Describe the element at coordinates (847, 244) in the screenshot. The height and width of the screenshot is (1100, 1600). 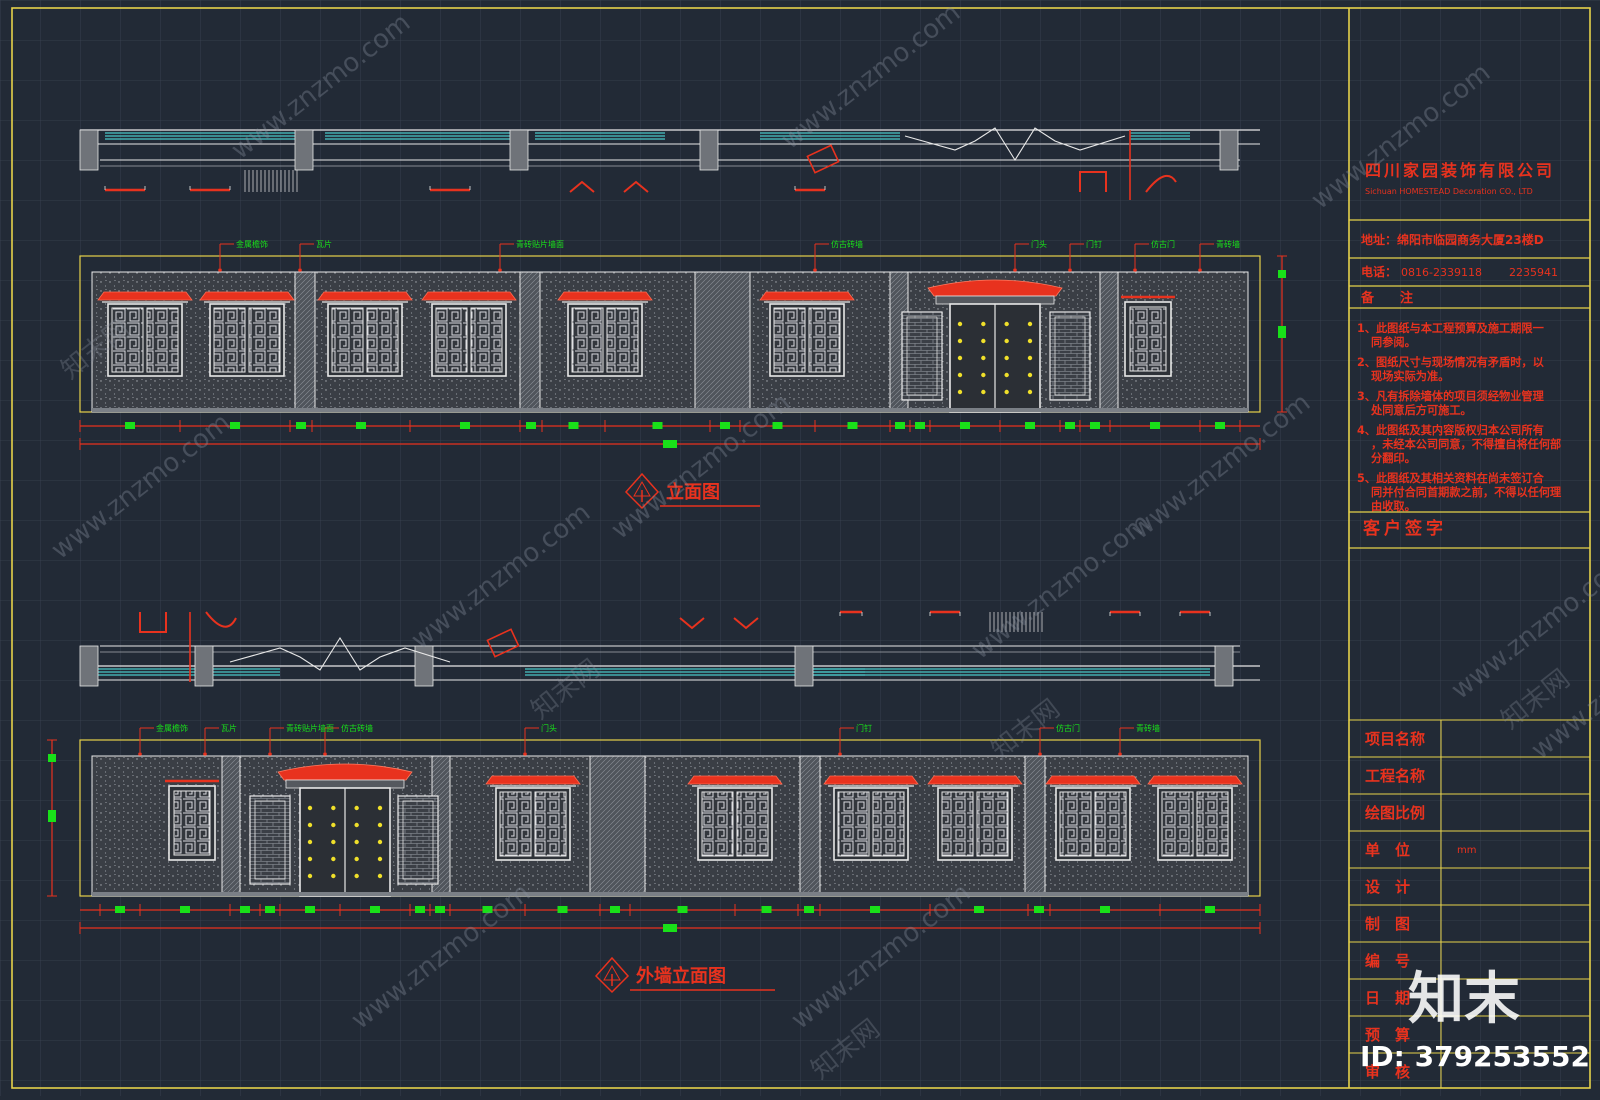
I see `leader-label: 仿古砖墙` at that location.